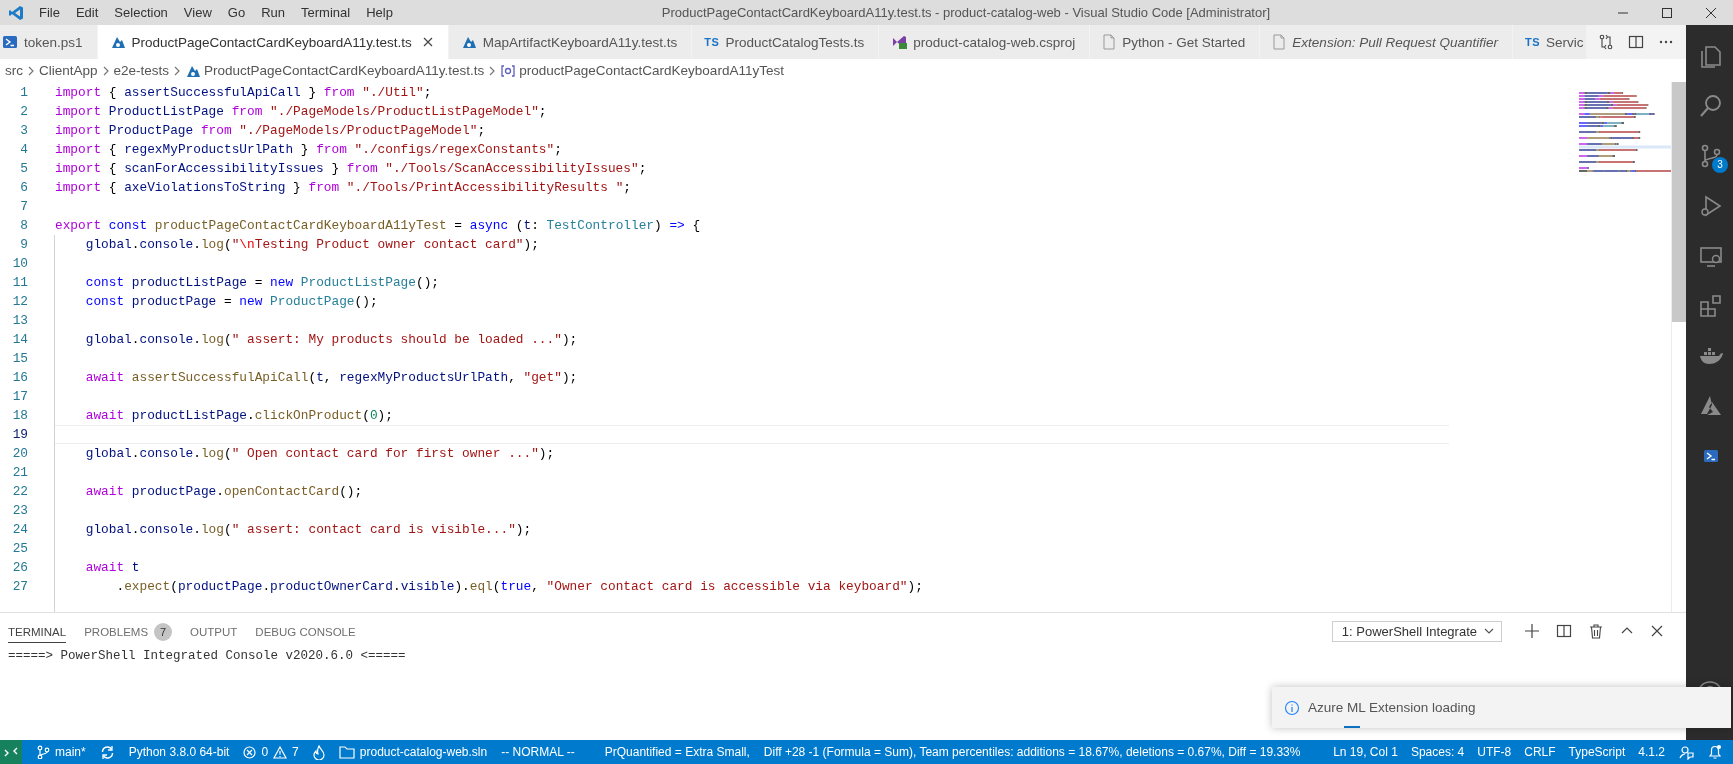 Image resolution: width=1733 pixels, height=764 pixels. I want to click on code-line: import { axeViolationsToString } from "./Tools/PrintAccessibilityResults ";, so click(343, 188).